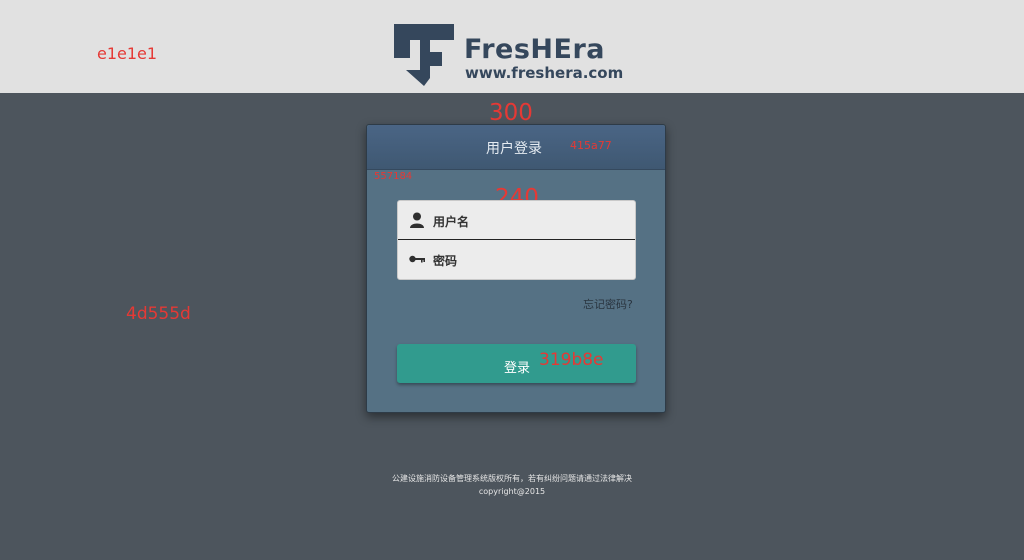  Describe the element at coordinates (451, 222) in the screenshot. I see `username-placeholder: 用户名` at that location.